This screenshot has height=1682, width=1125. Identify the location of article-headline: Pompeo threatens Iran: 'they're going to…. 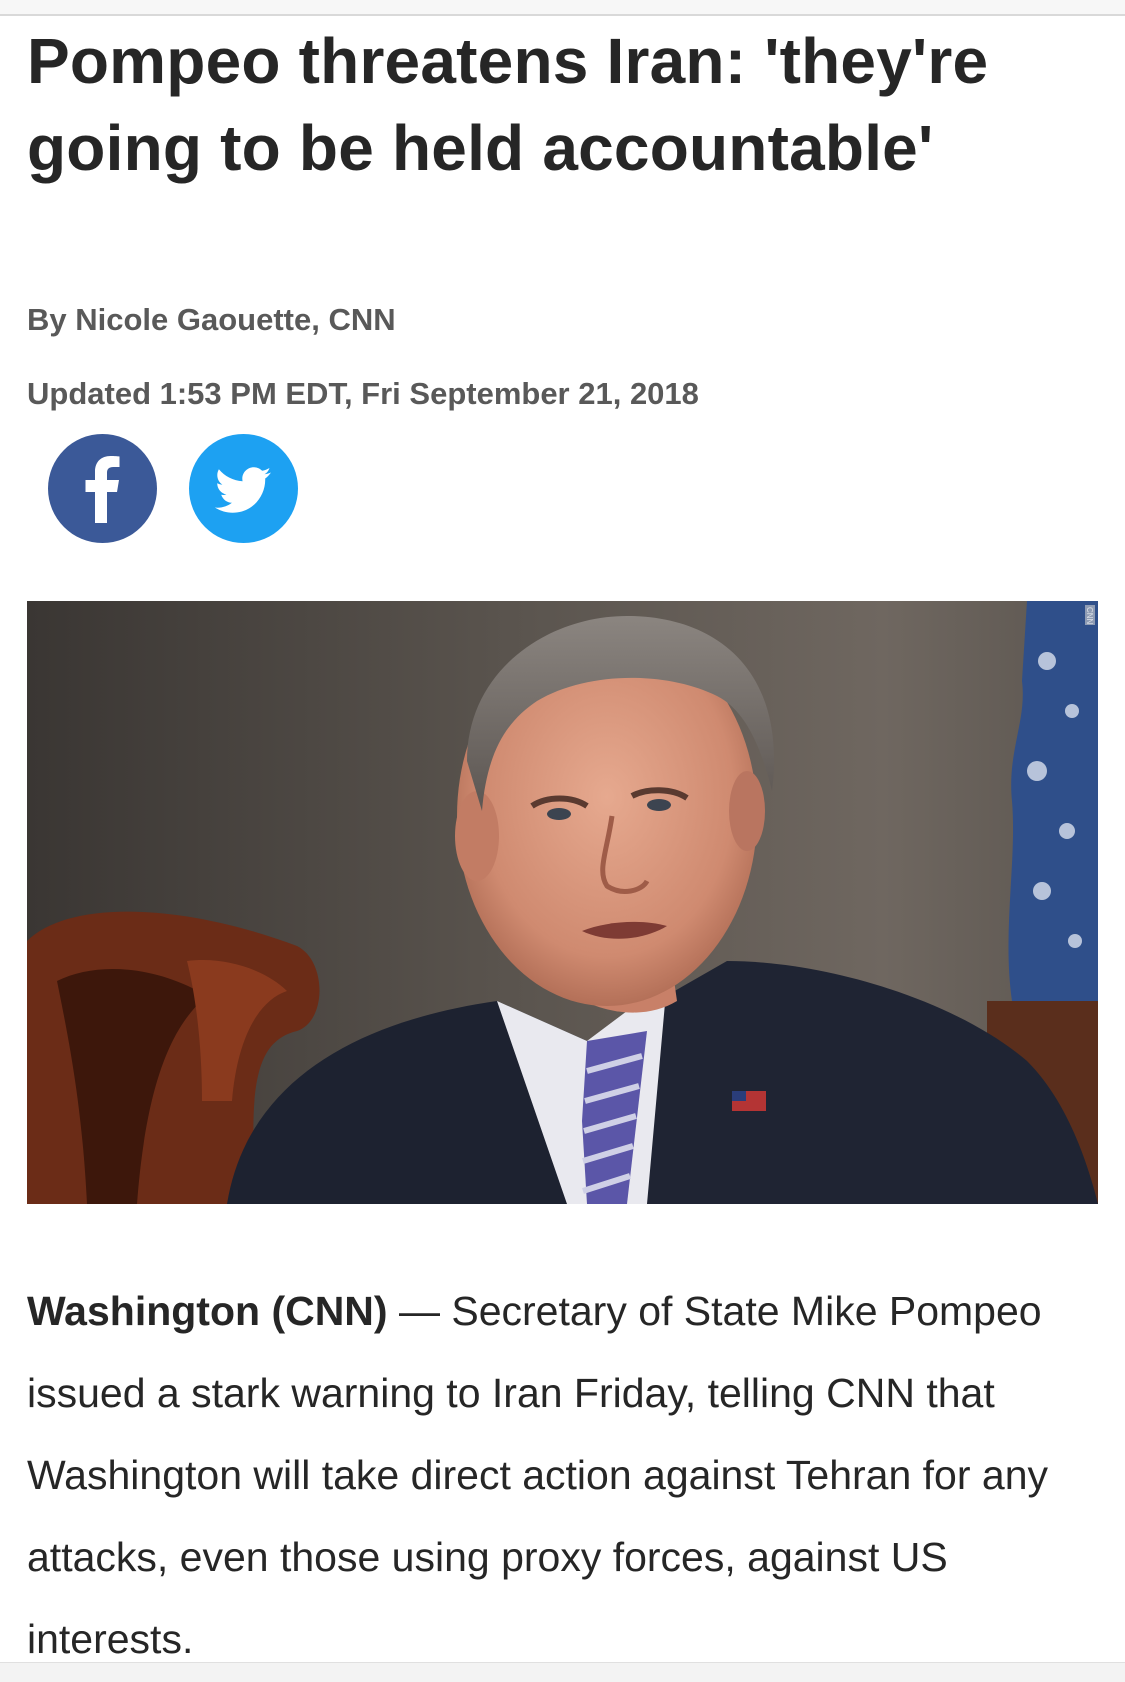
(508, 104).